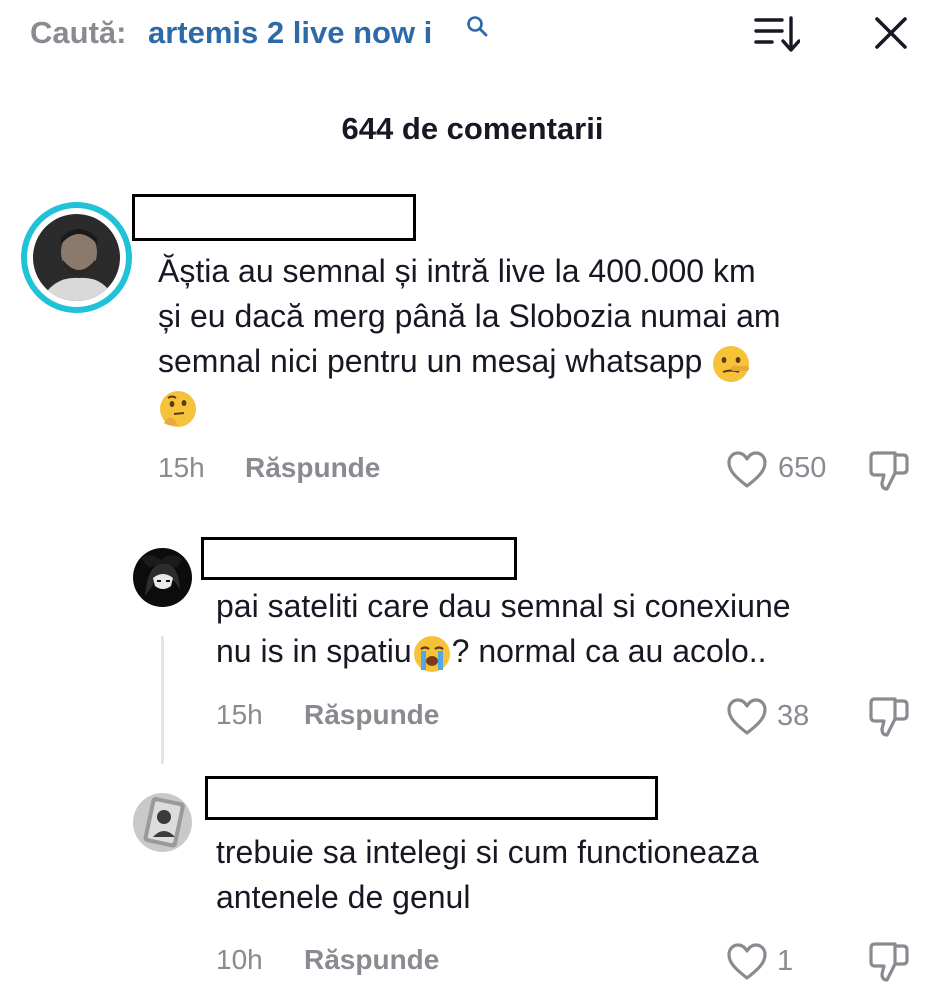 The height and width of the screenshot is (1003, 945). Describe the element at coordinates (431, 653) in the screenshot. I see `emoji-crying-face` at that location.